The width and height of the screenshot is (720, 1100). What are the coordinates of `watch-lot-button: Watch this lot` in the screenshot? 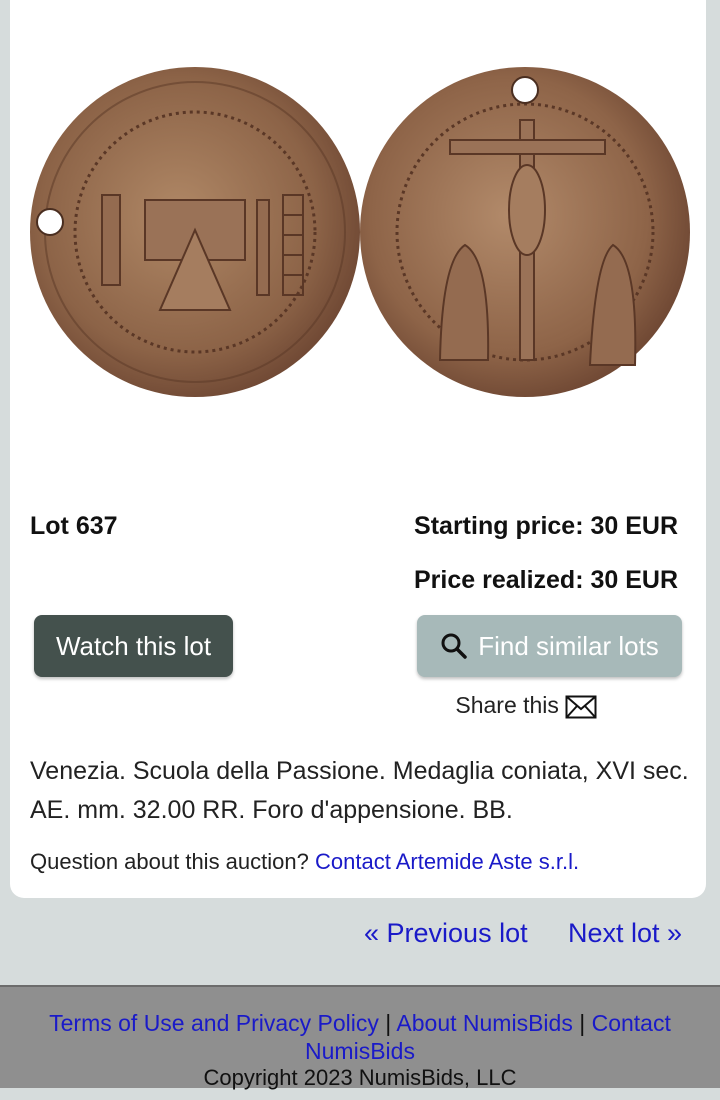 It's located at (133, 646).